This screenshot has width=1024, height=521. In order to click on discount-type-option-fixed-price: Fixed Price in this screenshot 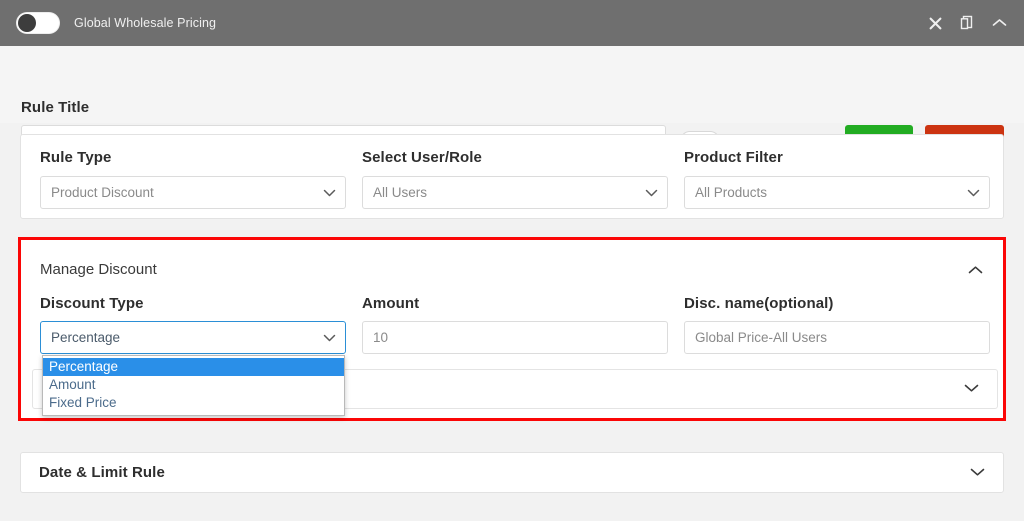, I will do `click(193, 403)`.